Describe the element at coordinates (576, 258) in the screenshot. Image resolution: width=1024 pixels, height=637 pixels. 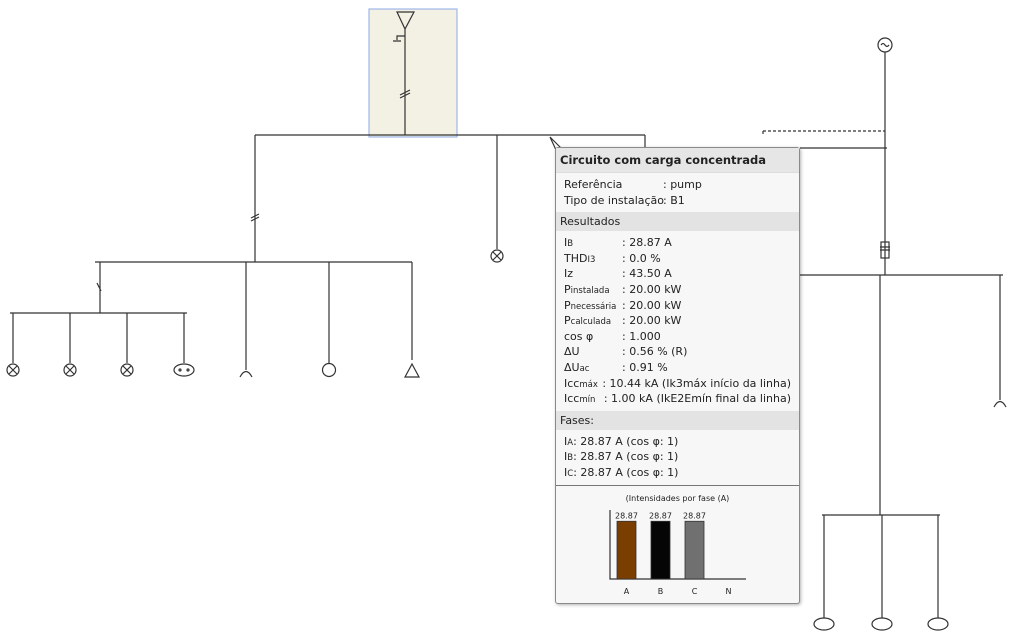
I see `label-main: THD` at that location.